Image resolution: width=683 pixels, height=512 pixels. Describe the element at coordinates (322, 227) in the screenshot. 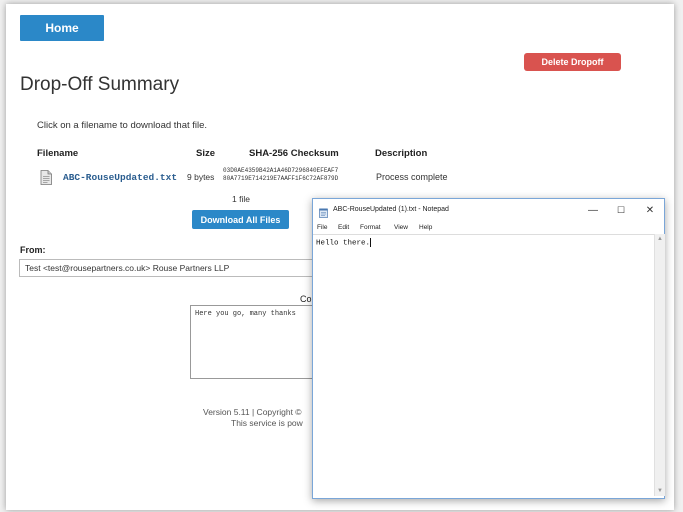

I see `menu-file: File` at that location.